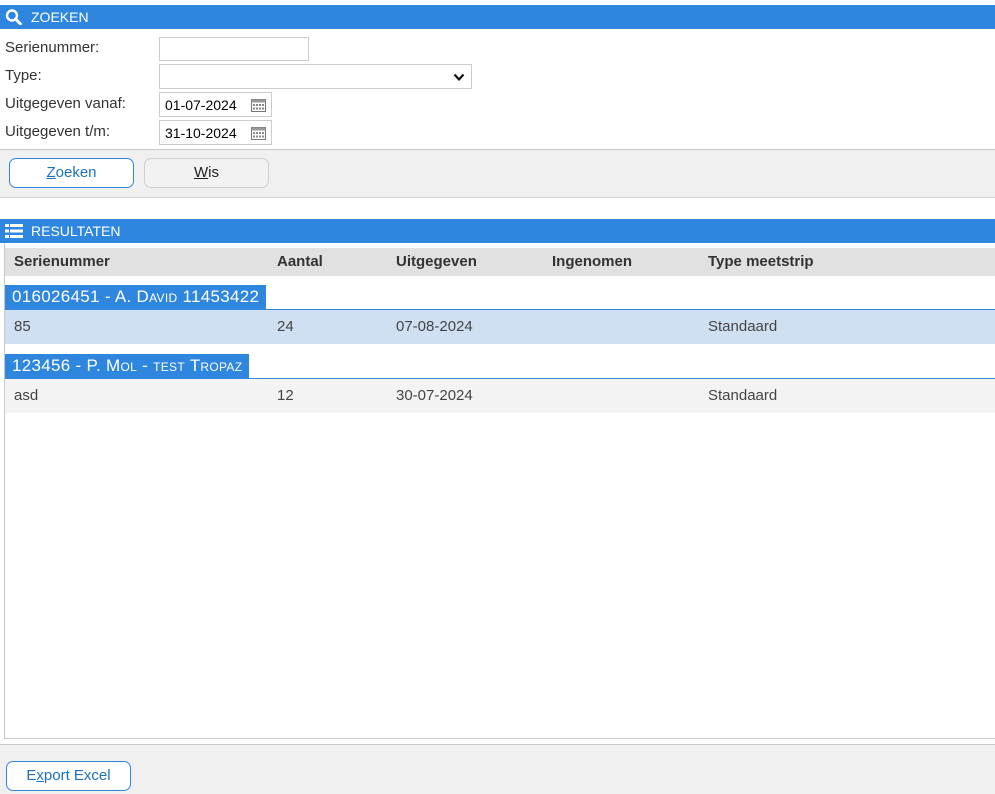  What do you see at coordinates (201, 172) in the screenshot?
I see `clear-button-accel: W` at bounding box center [201, 172].